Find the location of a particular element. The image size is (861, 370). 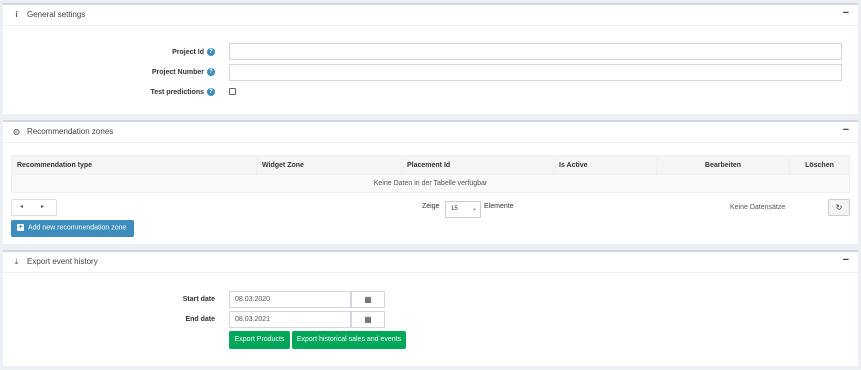

page-size-select: 15 ⌄ is located at coordinates (463, 209).